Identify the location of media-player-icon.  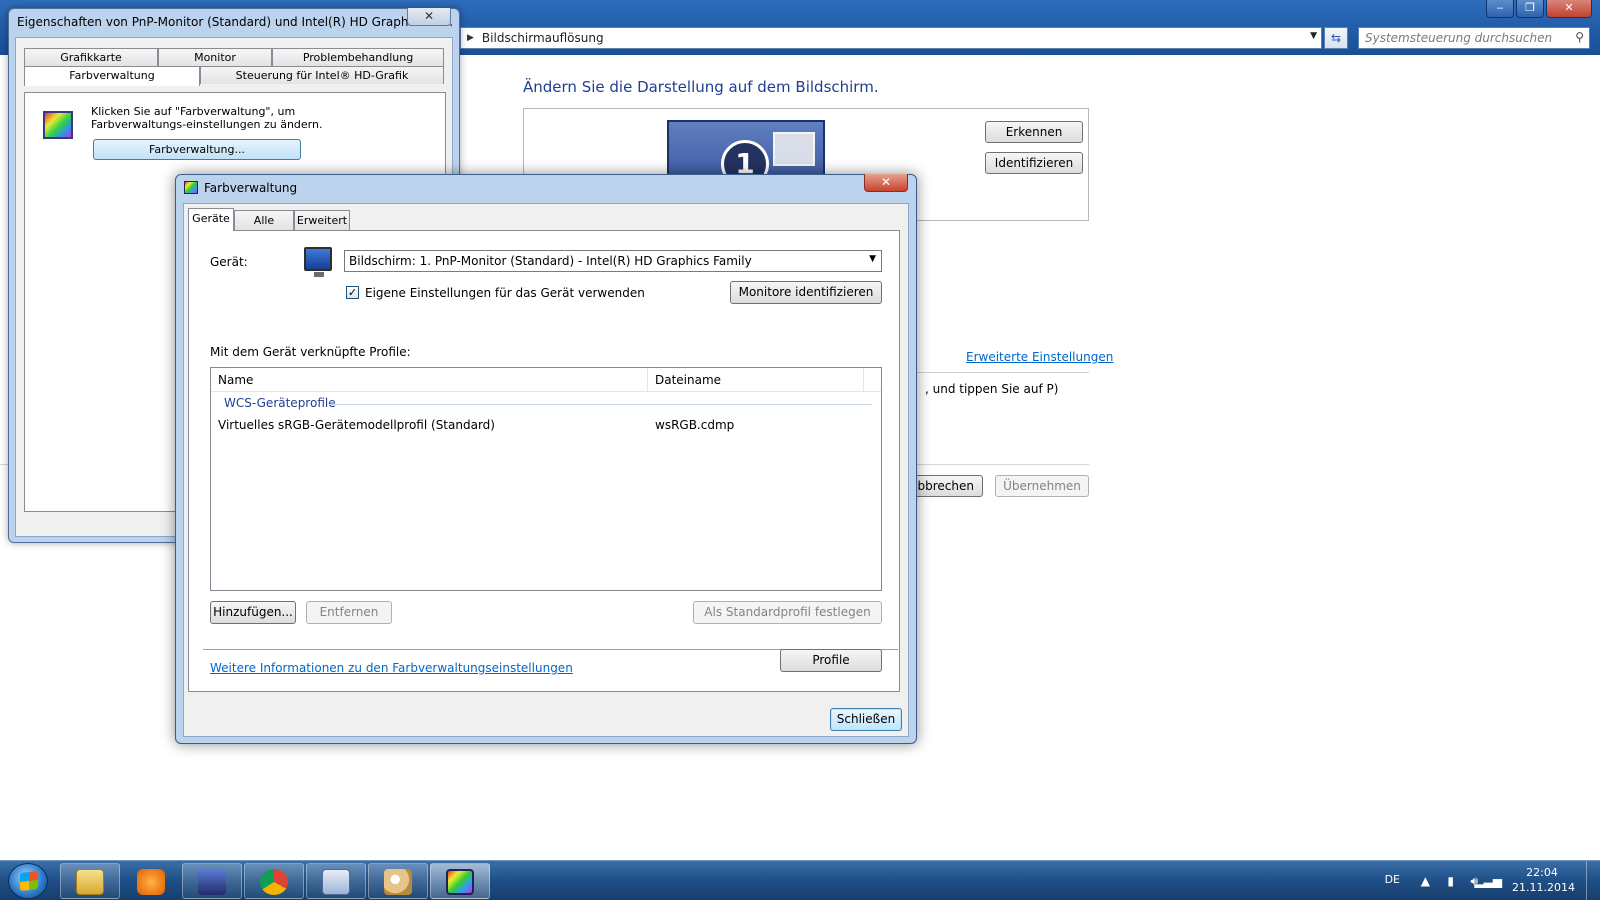
(151, 882).